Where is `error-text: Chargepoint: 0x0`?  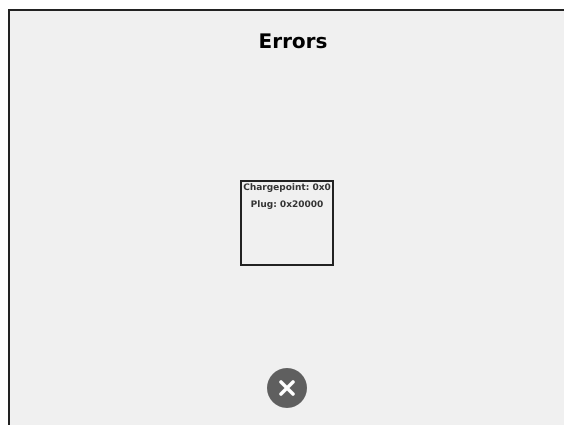 error-text: Chargepoint: 0x0 is located at coordinates (287, 188).